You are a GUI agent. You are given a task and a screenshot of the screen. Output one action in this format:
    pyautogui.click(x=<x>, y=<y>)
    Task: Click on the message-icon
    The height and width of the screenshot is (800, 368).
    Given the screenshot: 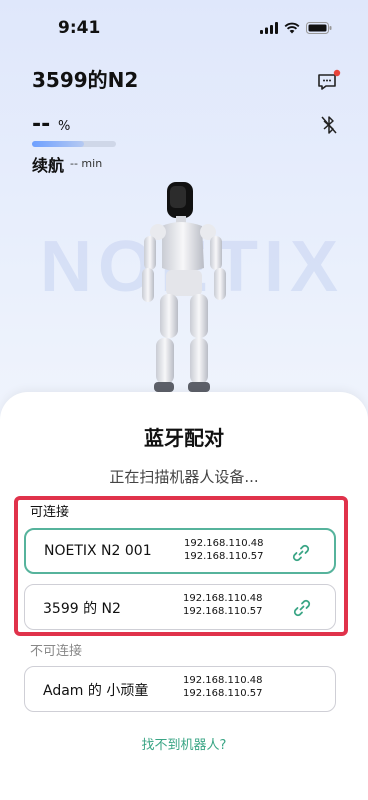 What is the action you would take?
    pyautogui.click(x=329, y=79)
    